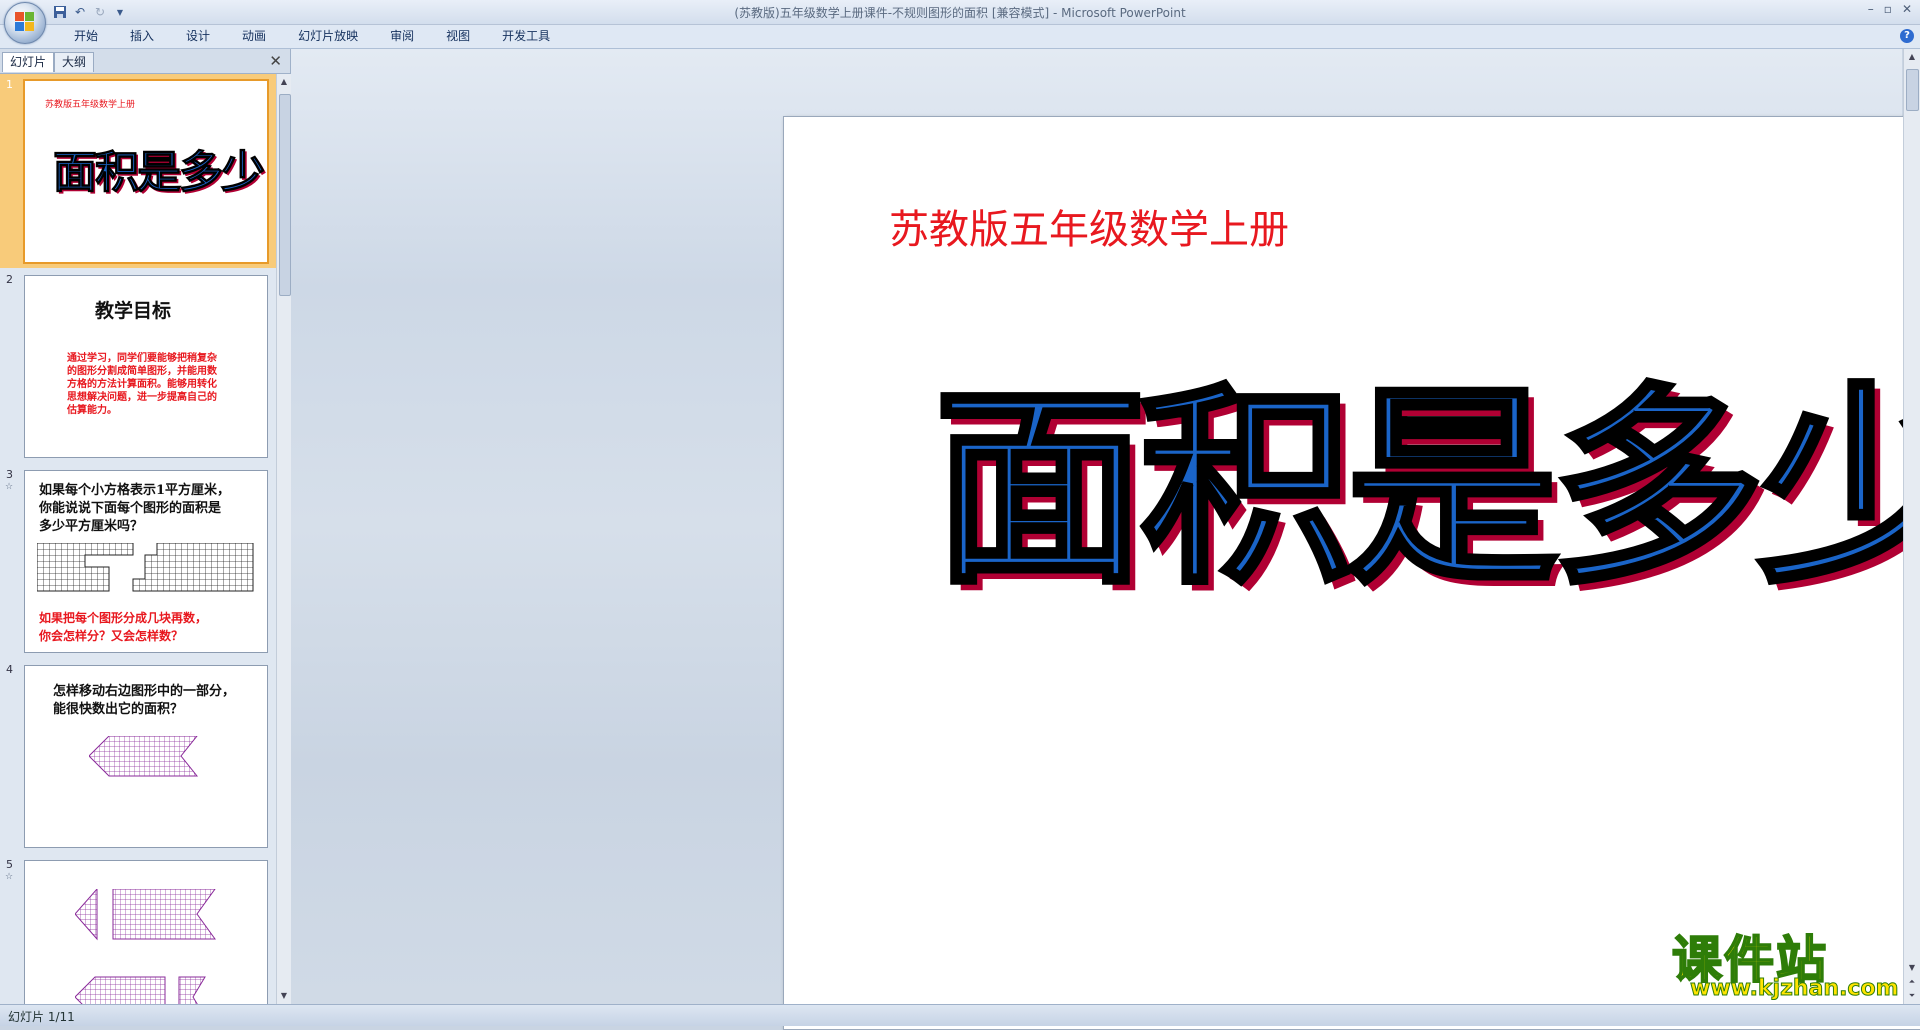 This screenshot has width=1920, height=1030. I want to click on tab-developer: 开发工具, so click(526, 36).